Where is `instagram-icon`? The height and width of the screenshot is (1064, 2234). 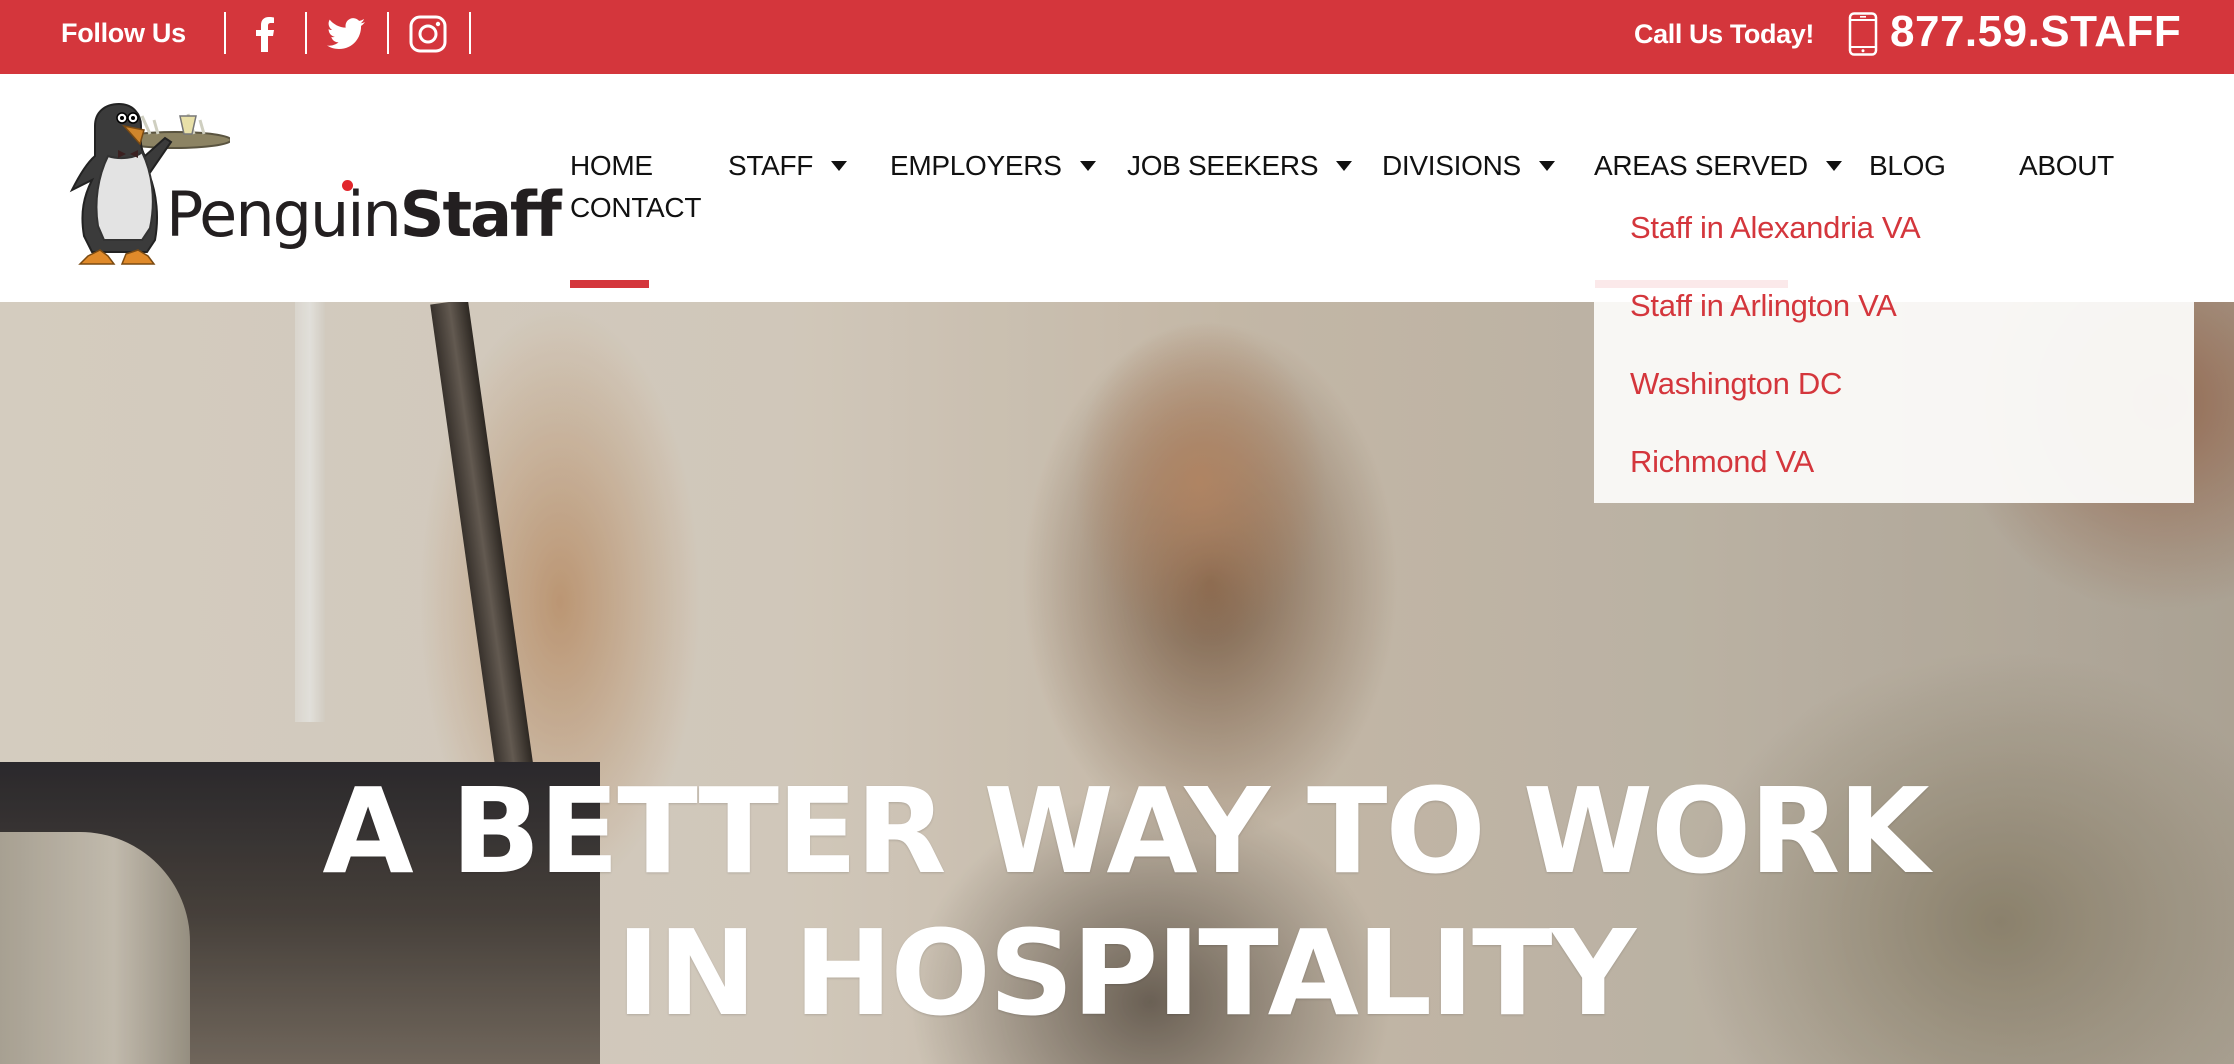
instagram-icon is located at coordinates (428, 34).